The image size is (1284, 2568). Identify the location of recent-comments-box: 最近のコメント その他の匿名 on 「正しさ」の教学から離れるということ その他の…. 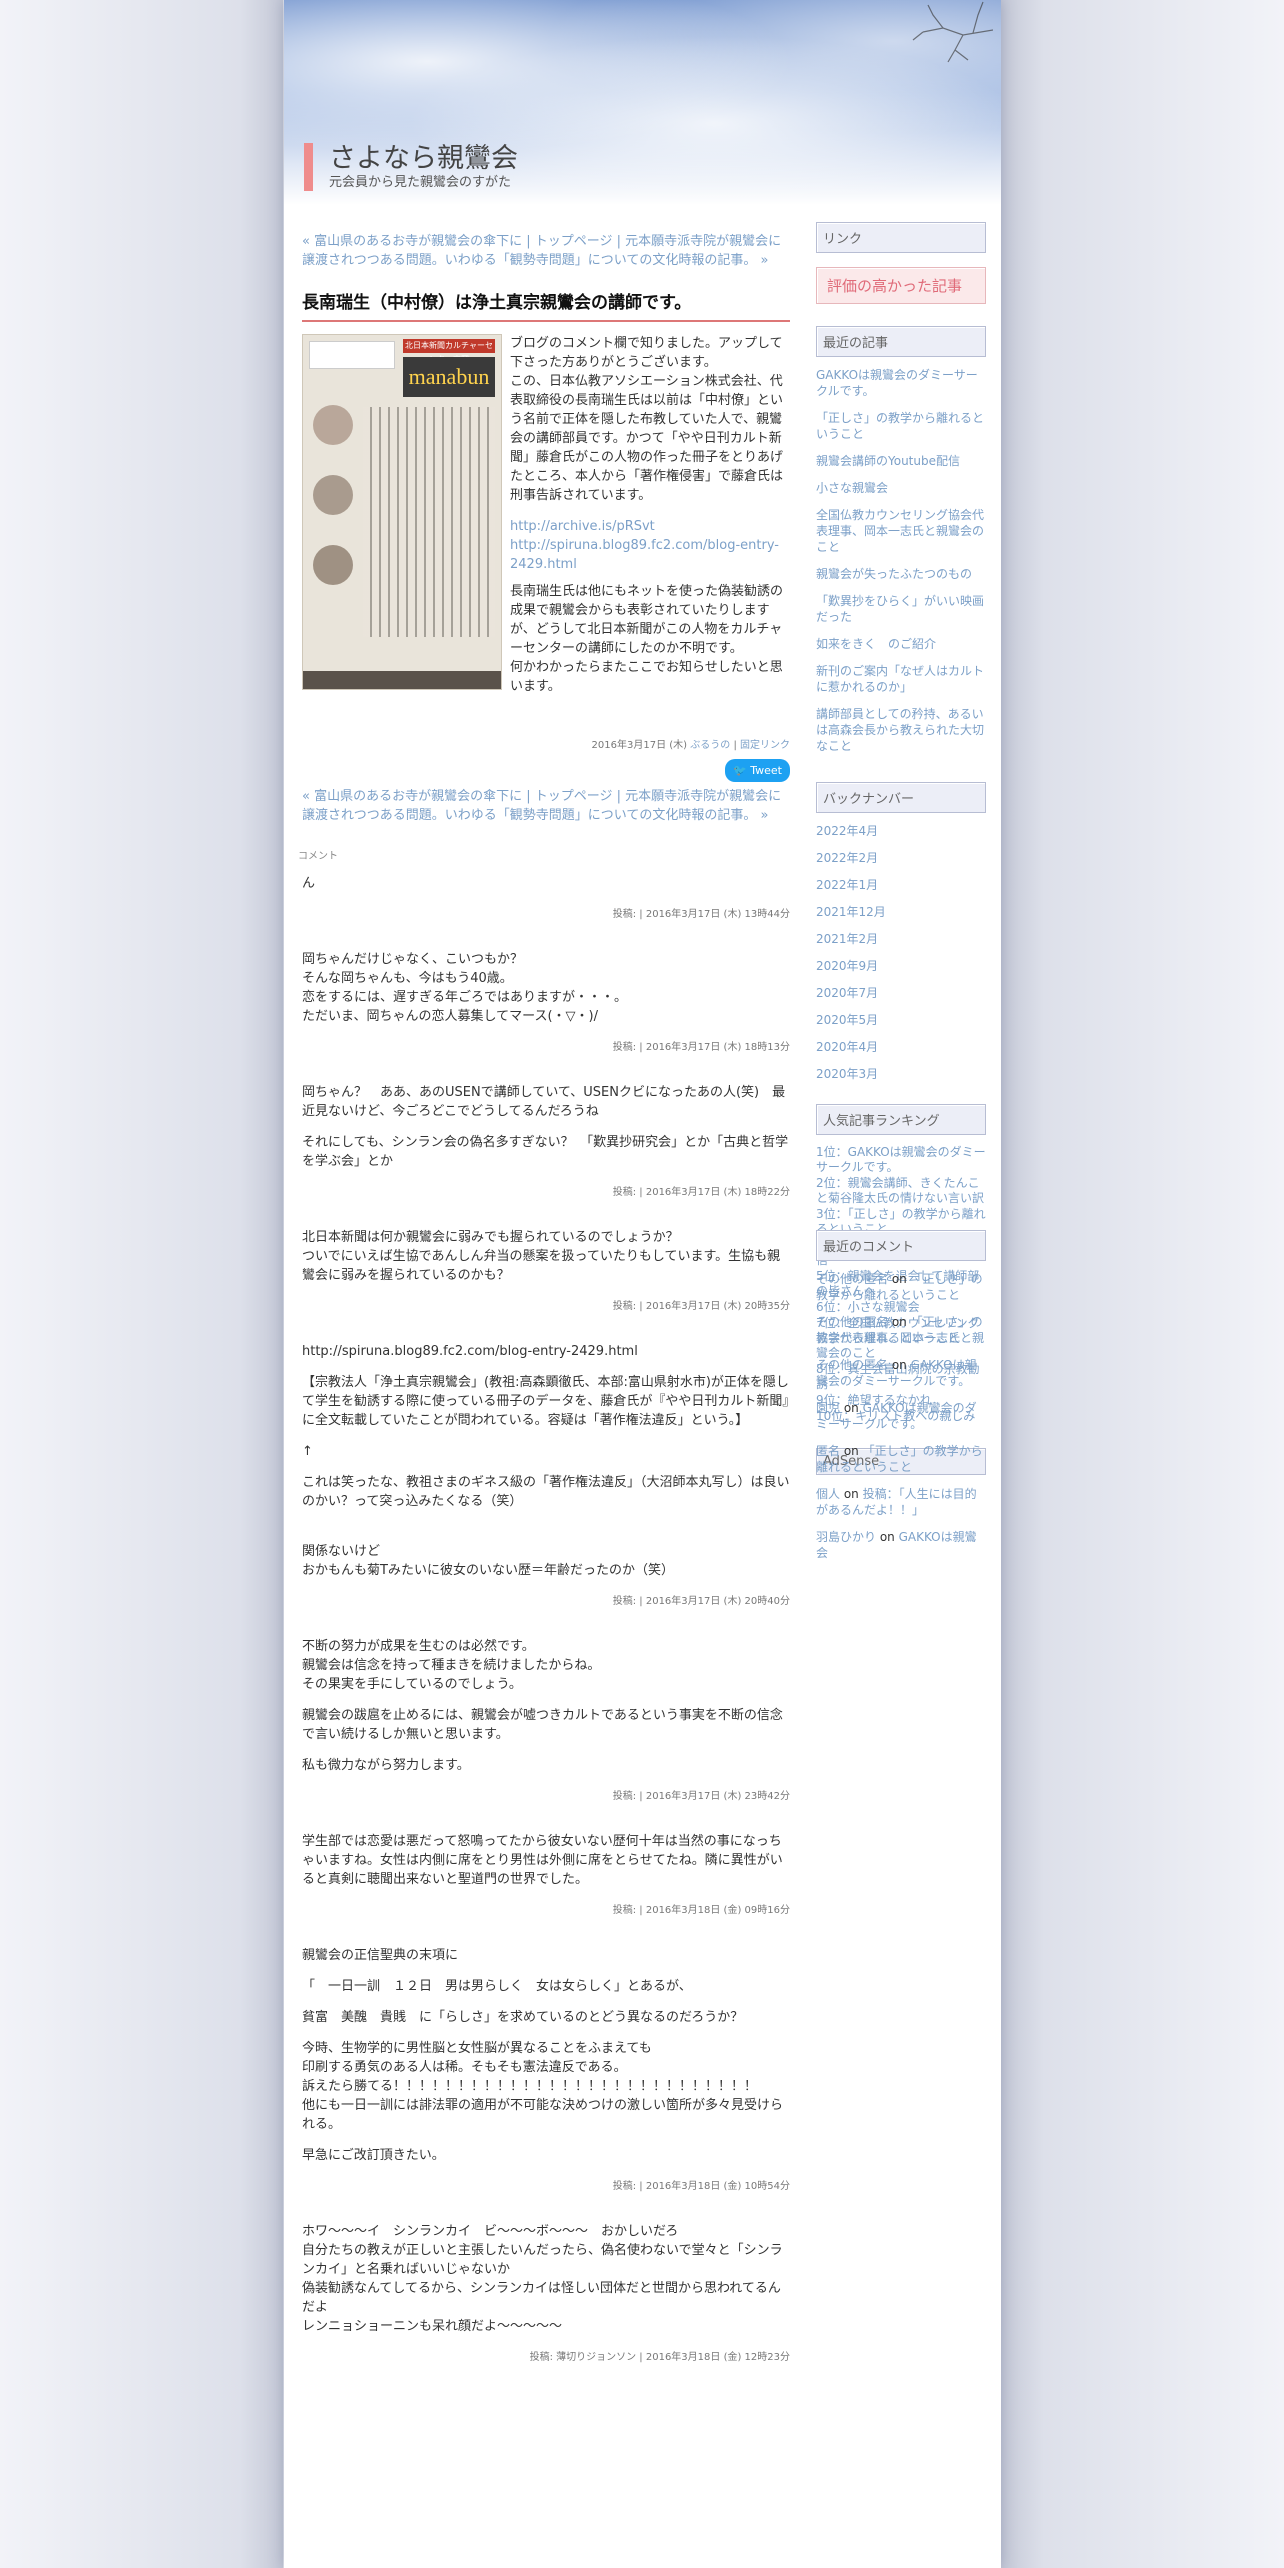
(901, 1401).